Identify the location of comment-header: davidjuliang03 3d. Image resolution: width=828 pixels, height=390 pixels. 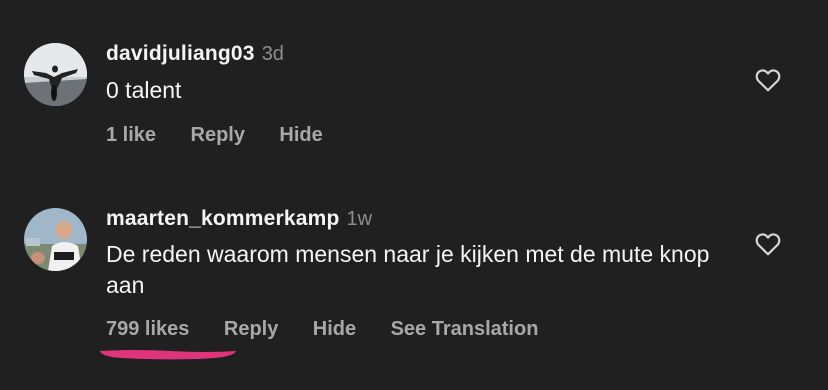
(195, 54).